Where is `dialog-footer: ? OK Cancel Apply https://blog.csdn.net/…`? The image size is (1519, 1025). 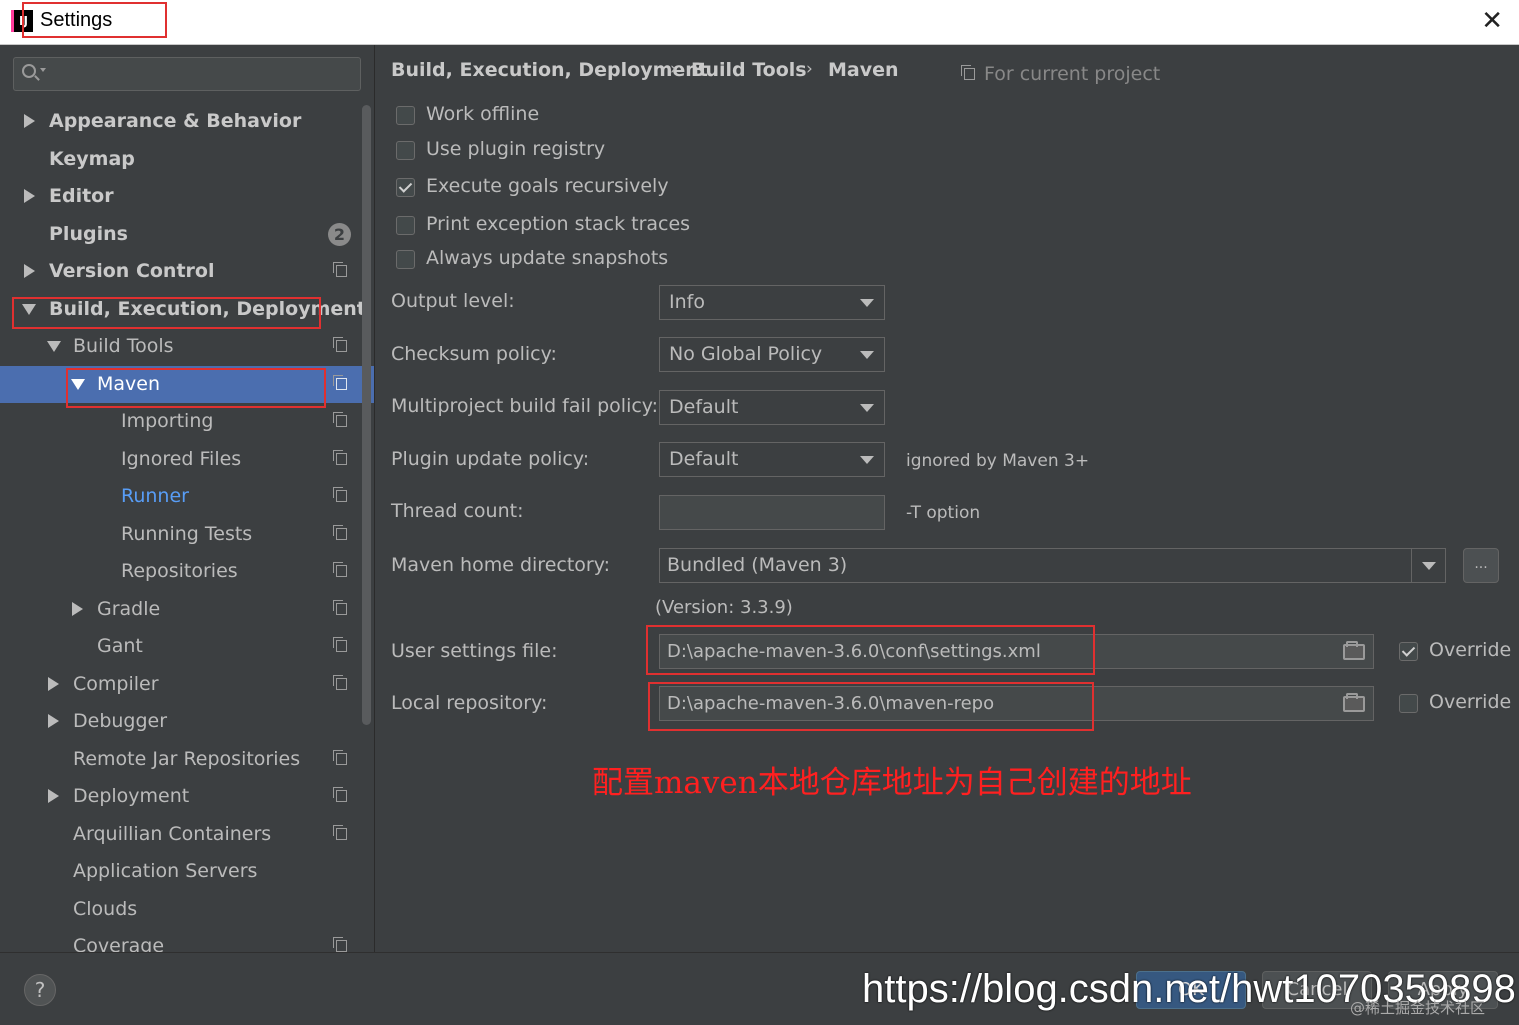 dialog-footer: ? OK Cancel Apply https://blog.csdn.net/… is located at coordinates (759, 988).